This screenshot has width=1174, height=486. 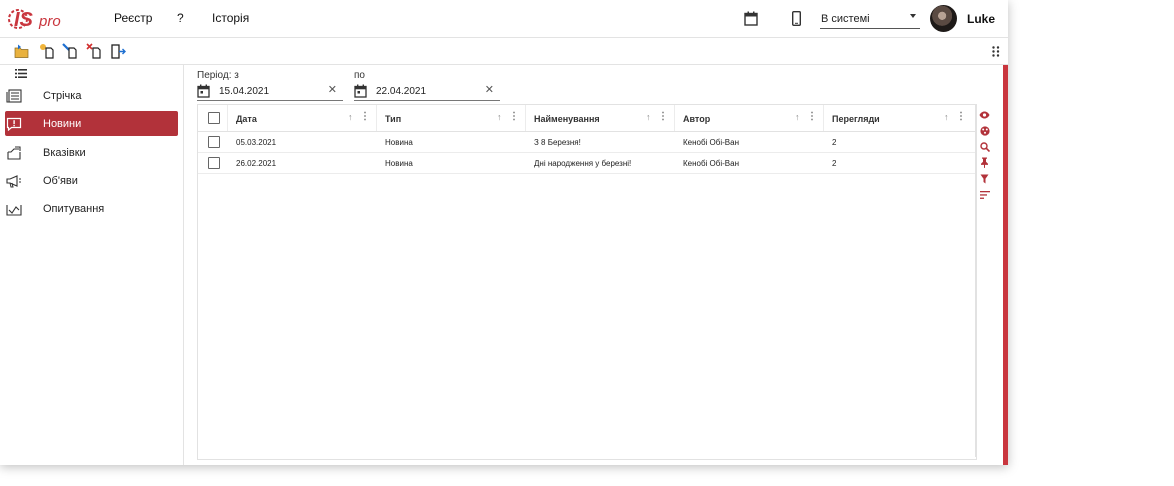 I want to click on sidebar-item-directives: Вказівки, so click(x=91, y=152).